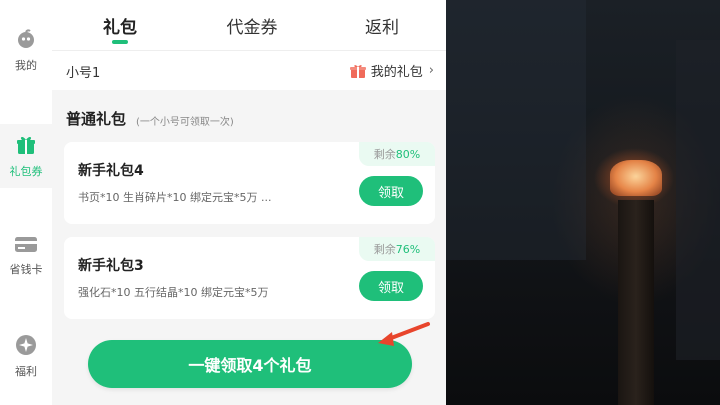 This screenshot has height=405, width=720. I want to click on tab-vouchers: 代金券, so click(252, 25).